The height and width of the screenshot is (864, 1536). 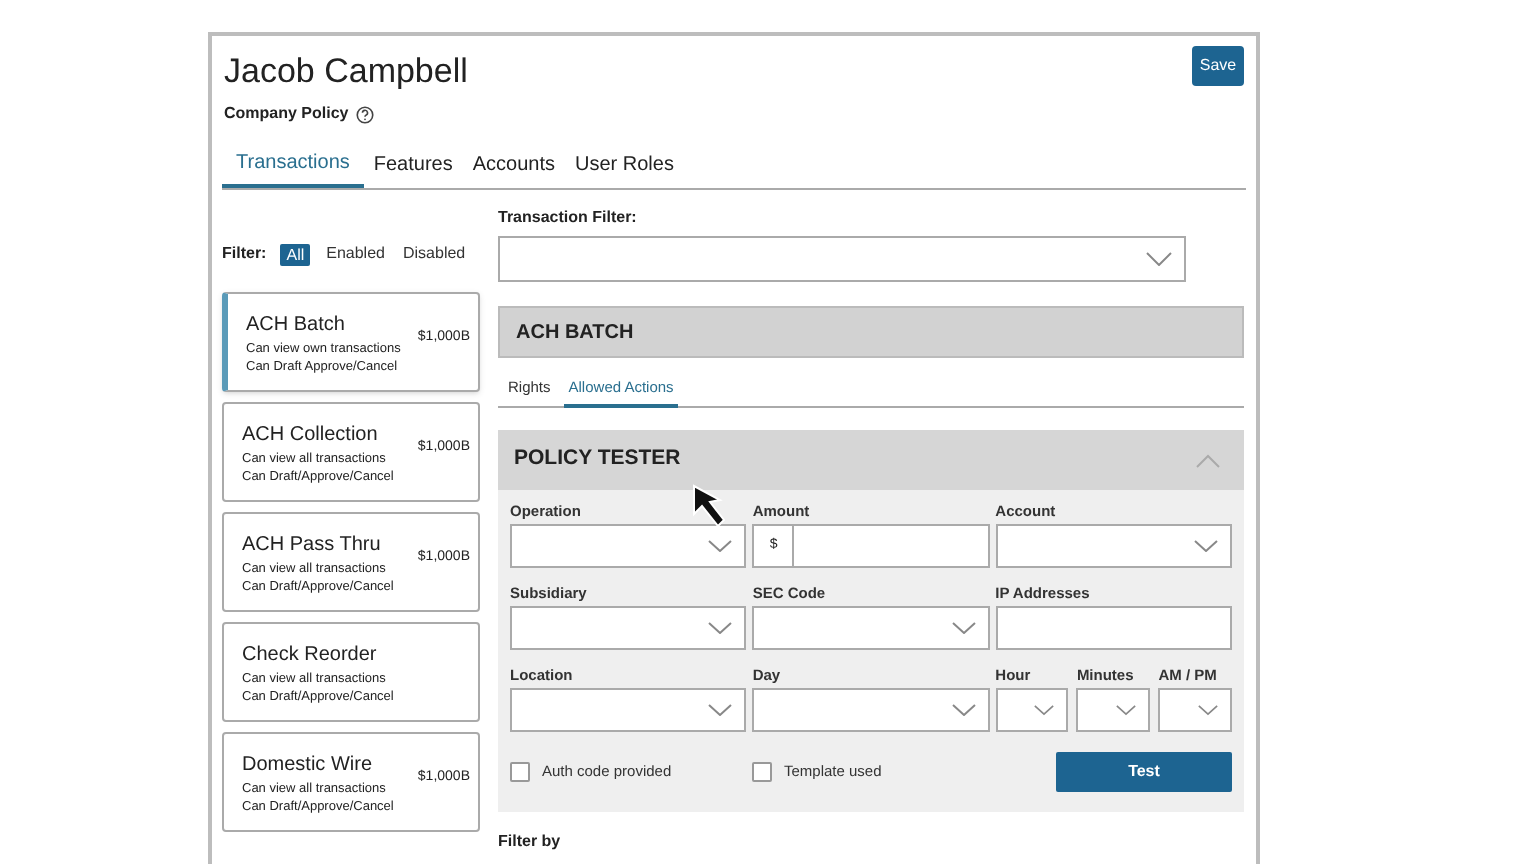 I want to click on subtitle: Company Policy, so click(x=286, y=114).